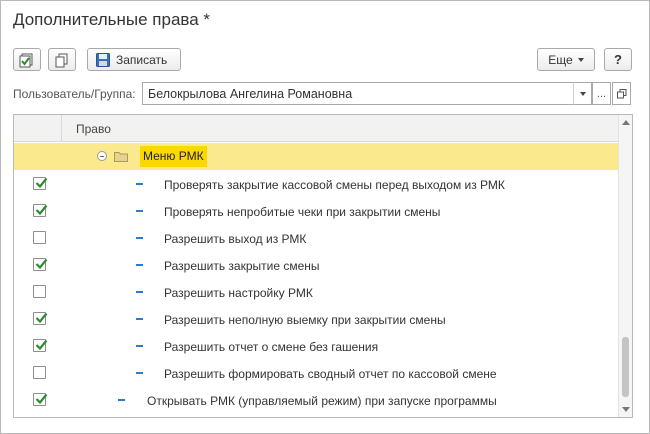 Image resolution: width=650 pixels, height=434 pixels. Describe the element at coordinates (121, 157) in the screenshot. I see `folder-icon` at that location.